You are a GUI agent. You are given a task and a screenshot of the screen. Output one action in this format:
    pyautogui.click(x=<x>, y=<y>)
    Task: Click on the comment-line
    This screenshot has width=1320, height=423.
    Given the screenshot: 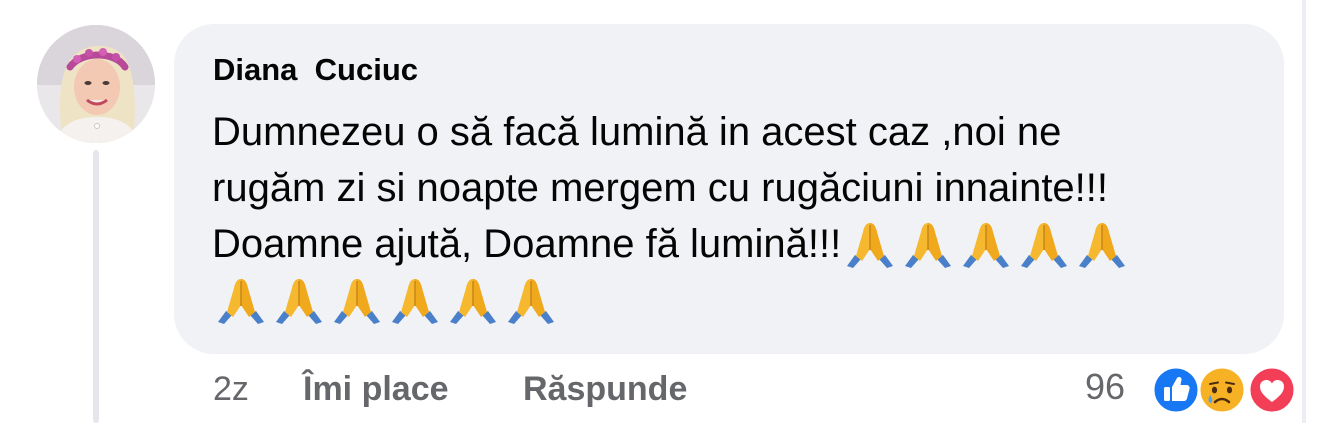 What is the action you would take?
    pyautogui.click(x=737, y=300)
    